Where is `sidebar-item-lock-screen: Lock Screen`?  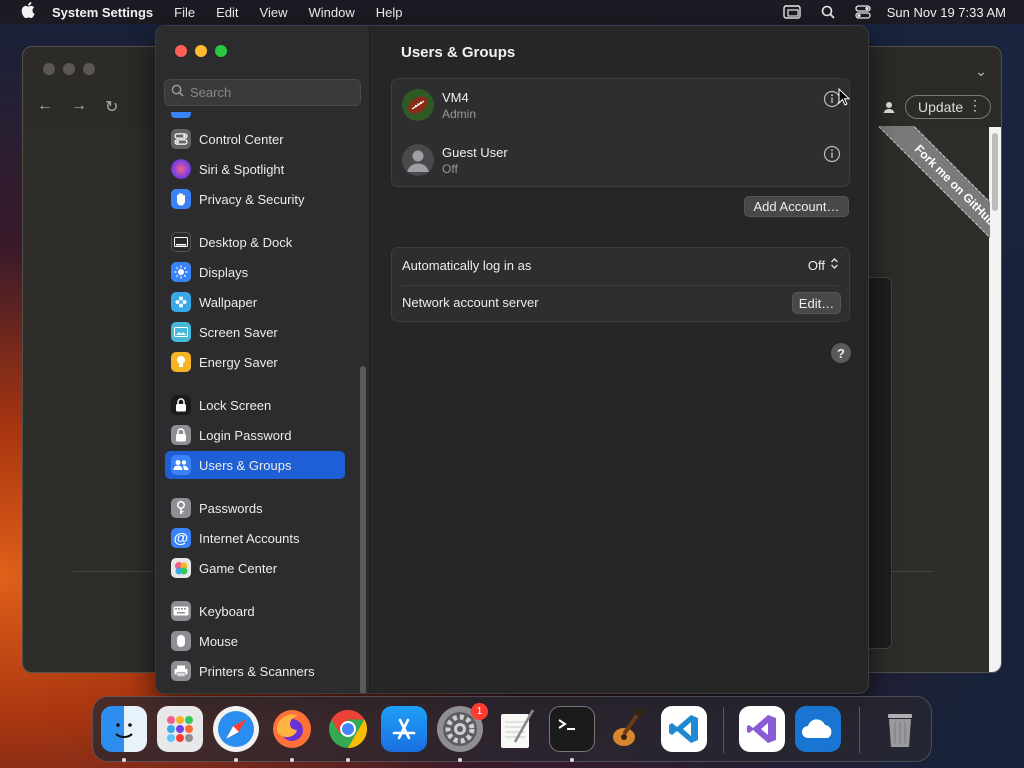 sidebar-item-lock-screen: Lock Screen is located at coordinates (255, 405).